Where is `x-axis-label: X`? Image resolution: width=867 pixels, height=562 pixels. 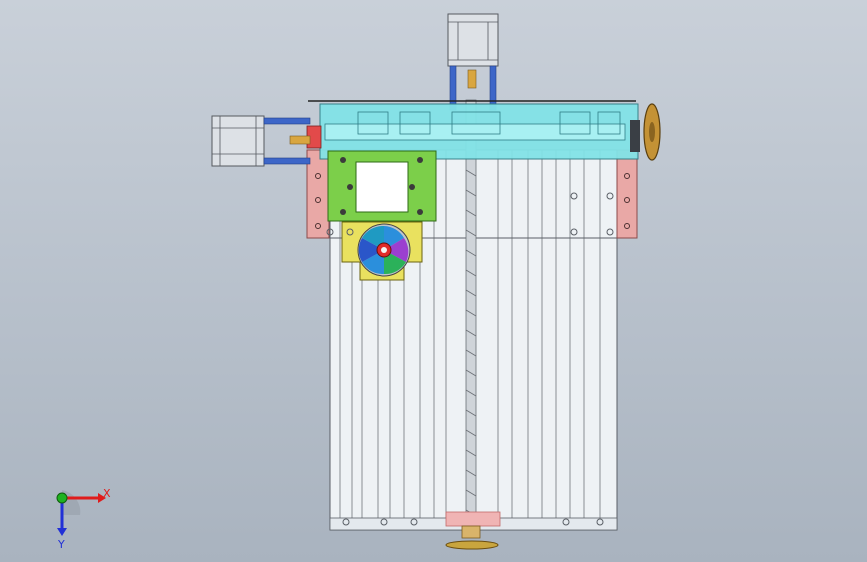
x-axis-label: X is located at coordinates (107, 493).